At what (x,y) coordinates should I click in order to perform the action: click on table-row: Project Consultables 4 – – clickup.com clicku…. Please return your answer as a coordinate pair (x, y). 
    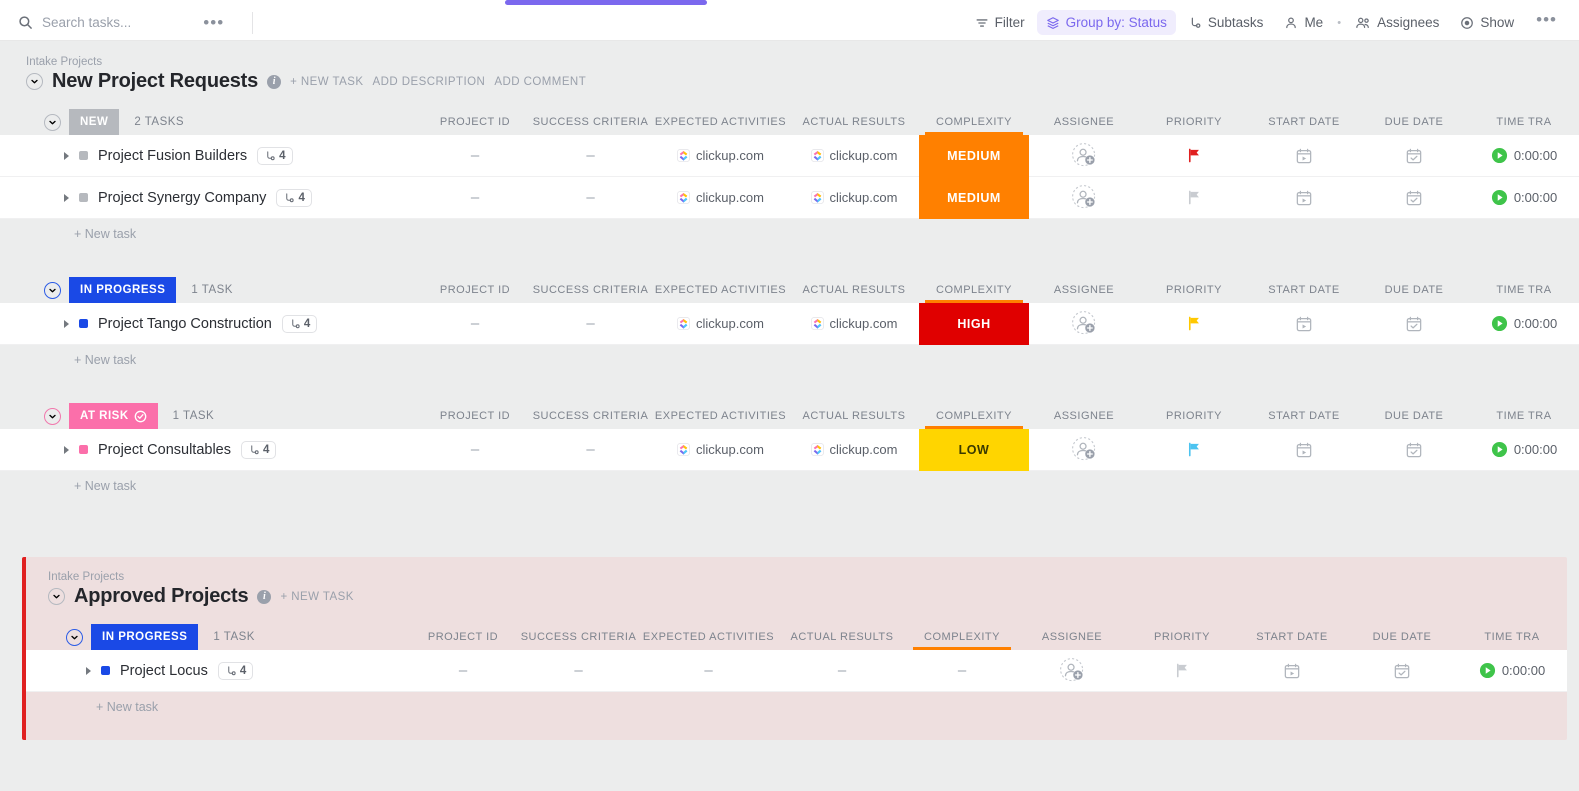
    Looking at the image, I should click on (789, 449).